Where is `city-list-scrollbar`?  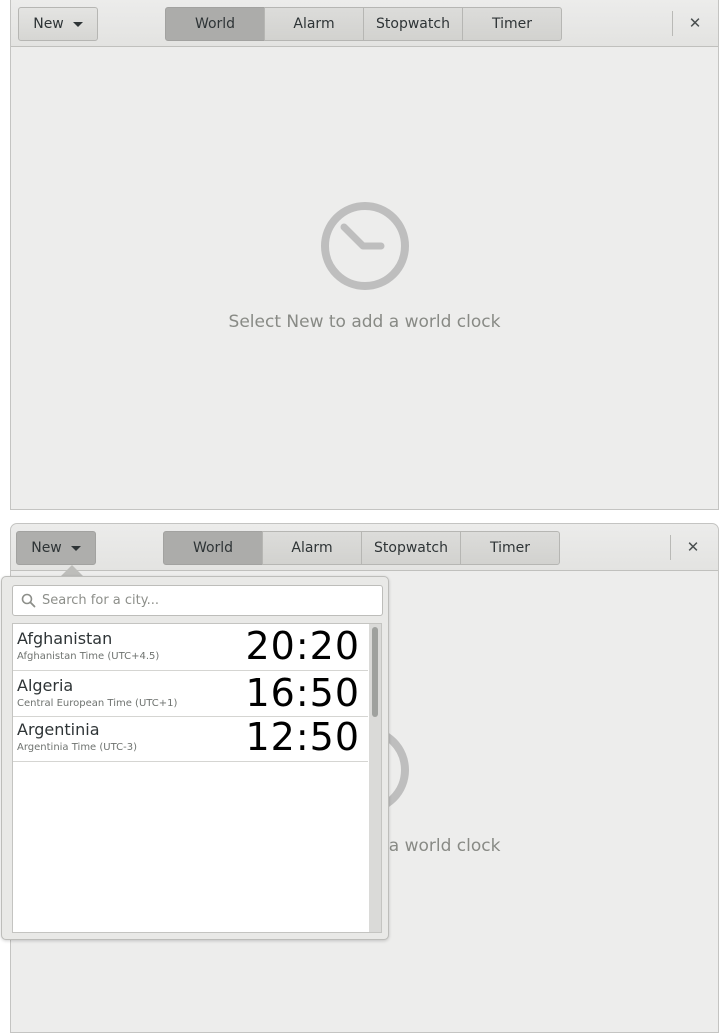 city-list-scrollbar is located at coordinates (375, 778).